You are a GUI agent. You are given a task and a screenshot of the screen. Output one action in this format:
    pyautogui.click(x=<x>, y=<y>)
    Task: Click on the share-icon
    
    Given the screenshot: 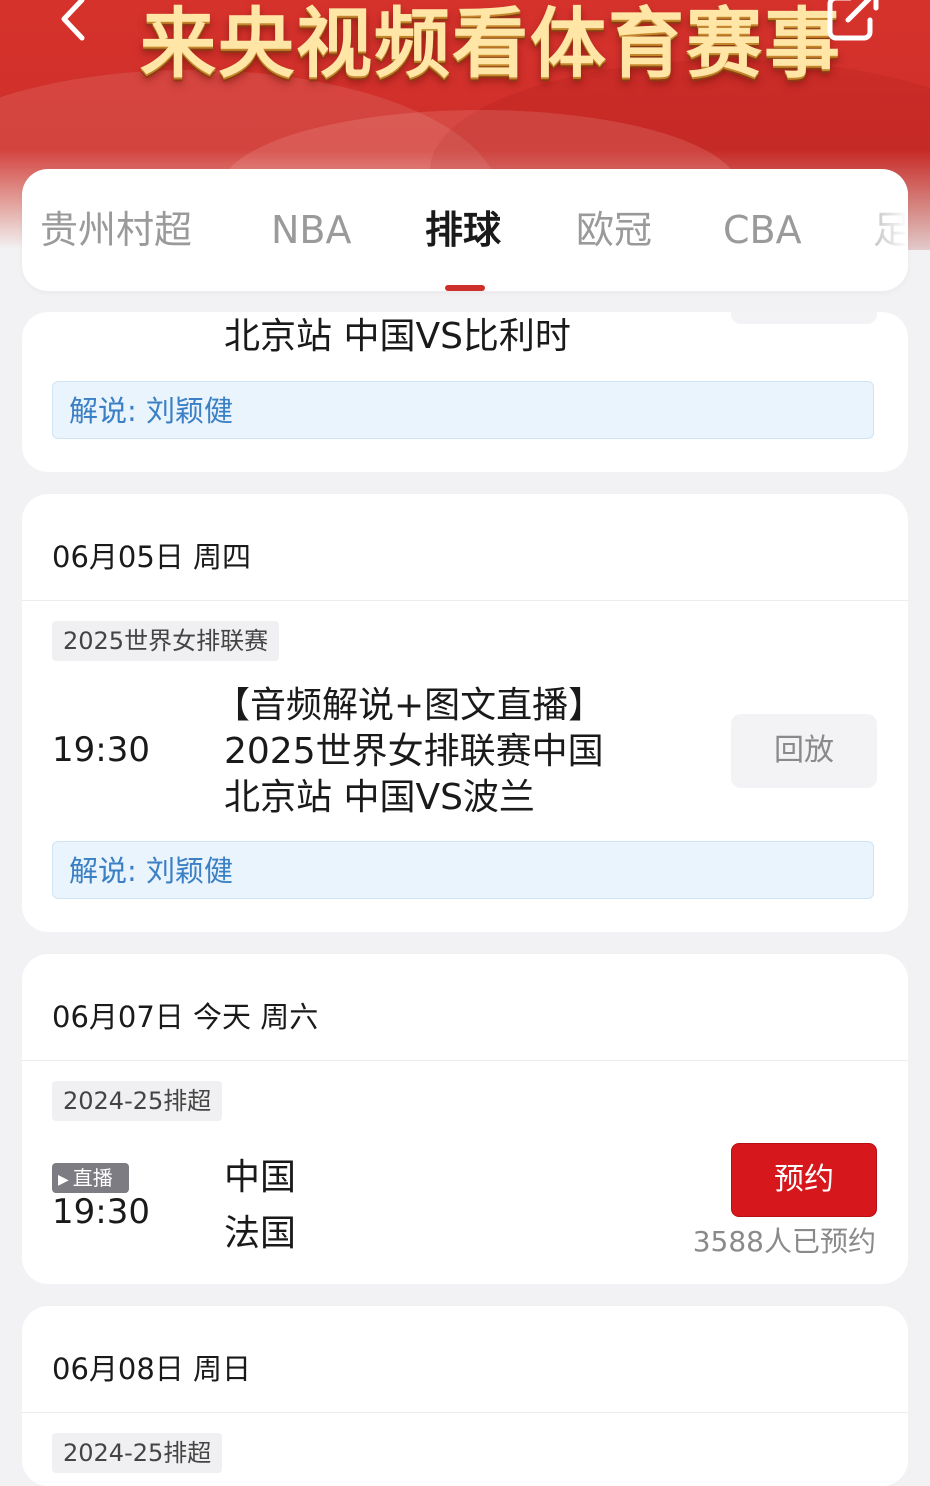 What is the action you would take?
    pyautogui.click(x=853, y=20)
    